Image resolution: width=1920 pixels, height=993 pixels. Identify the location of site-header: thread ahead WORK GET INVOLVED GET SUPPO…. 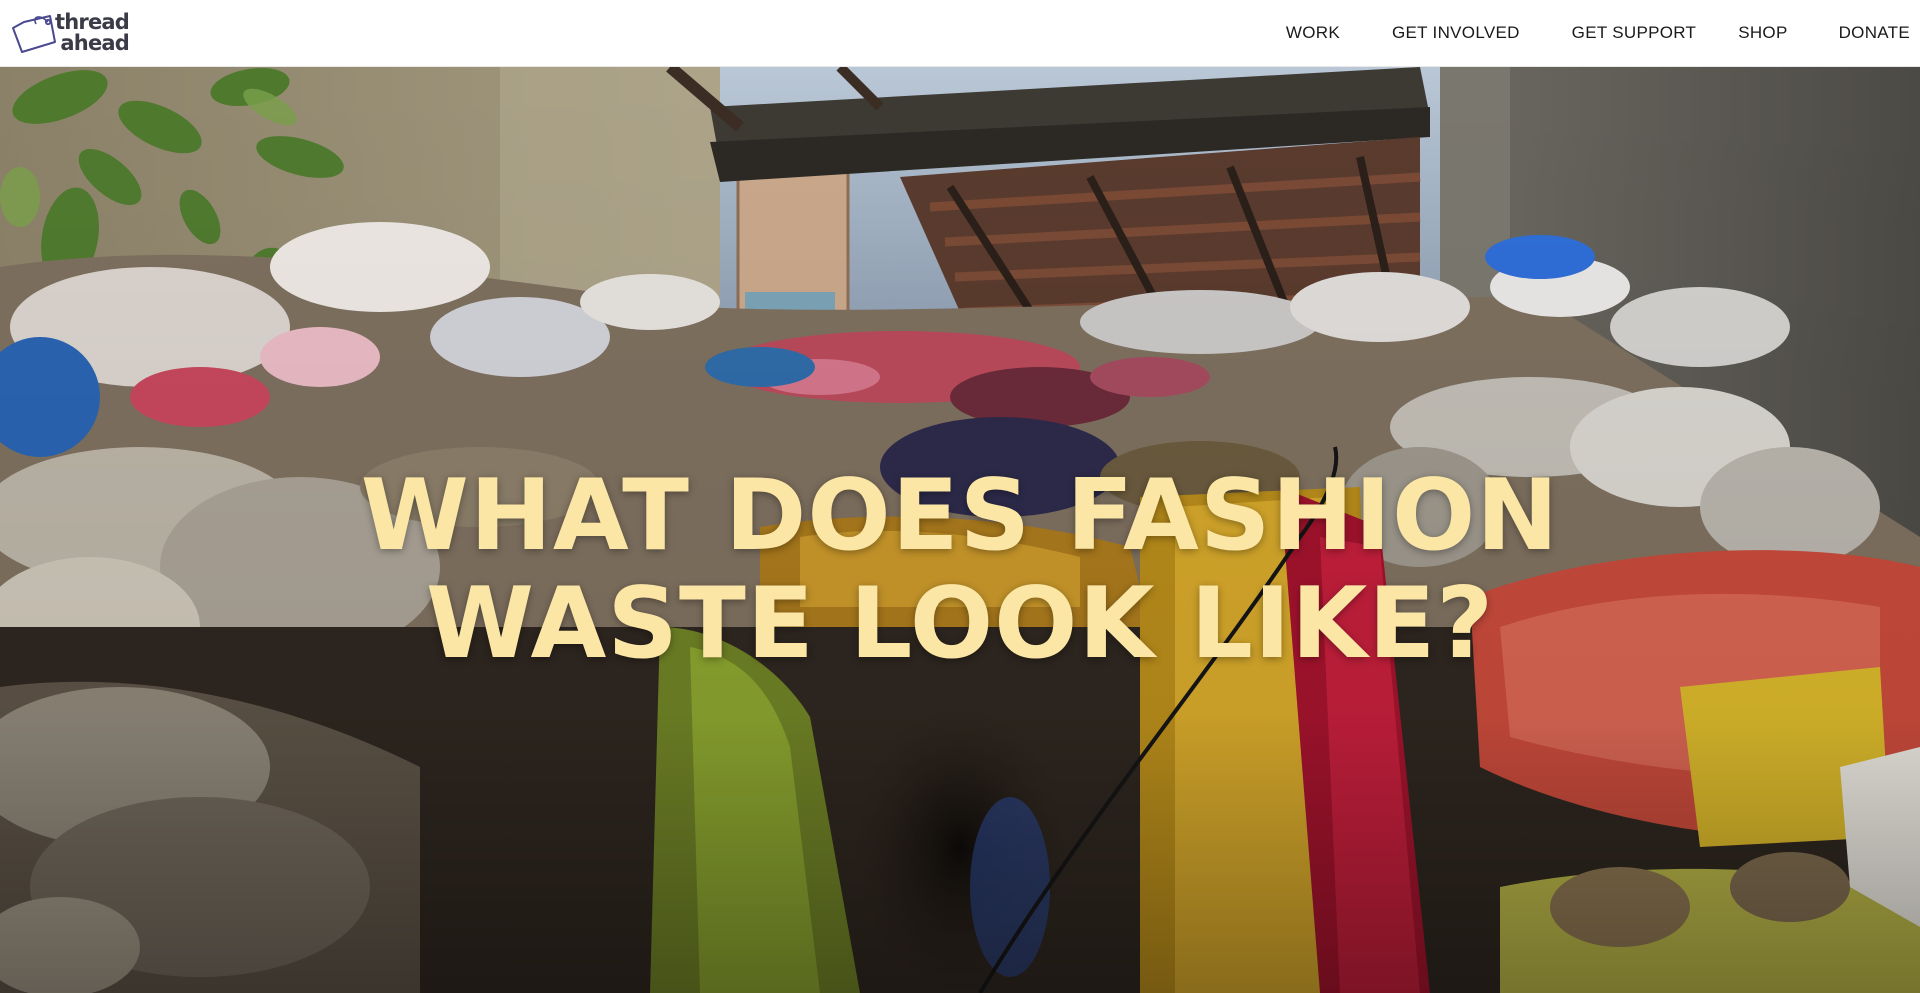
(960, 33).